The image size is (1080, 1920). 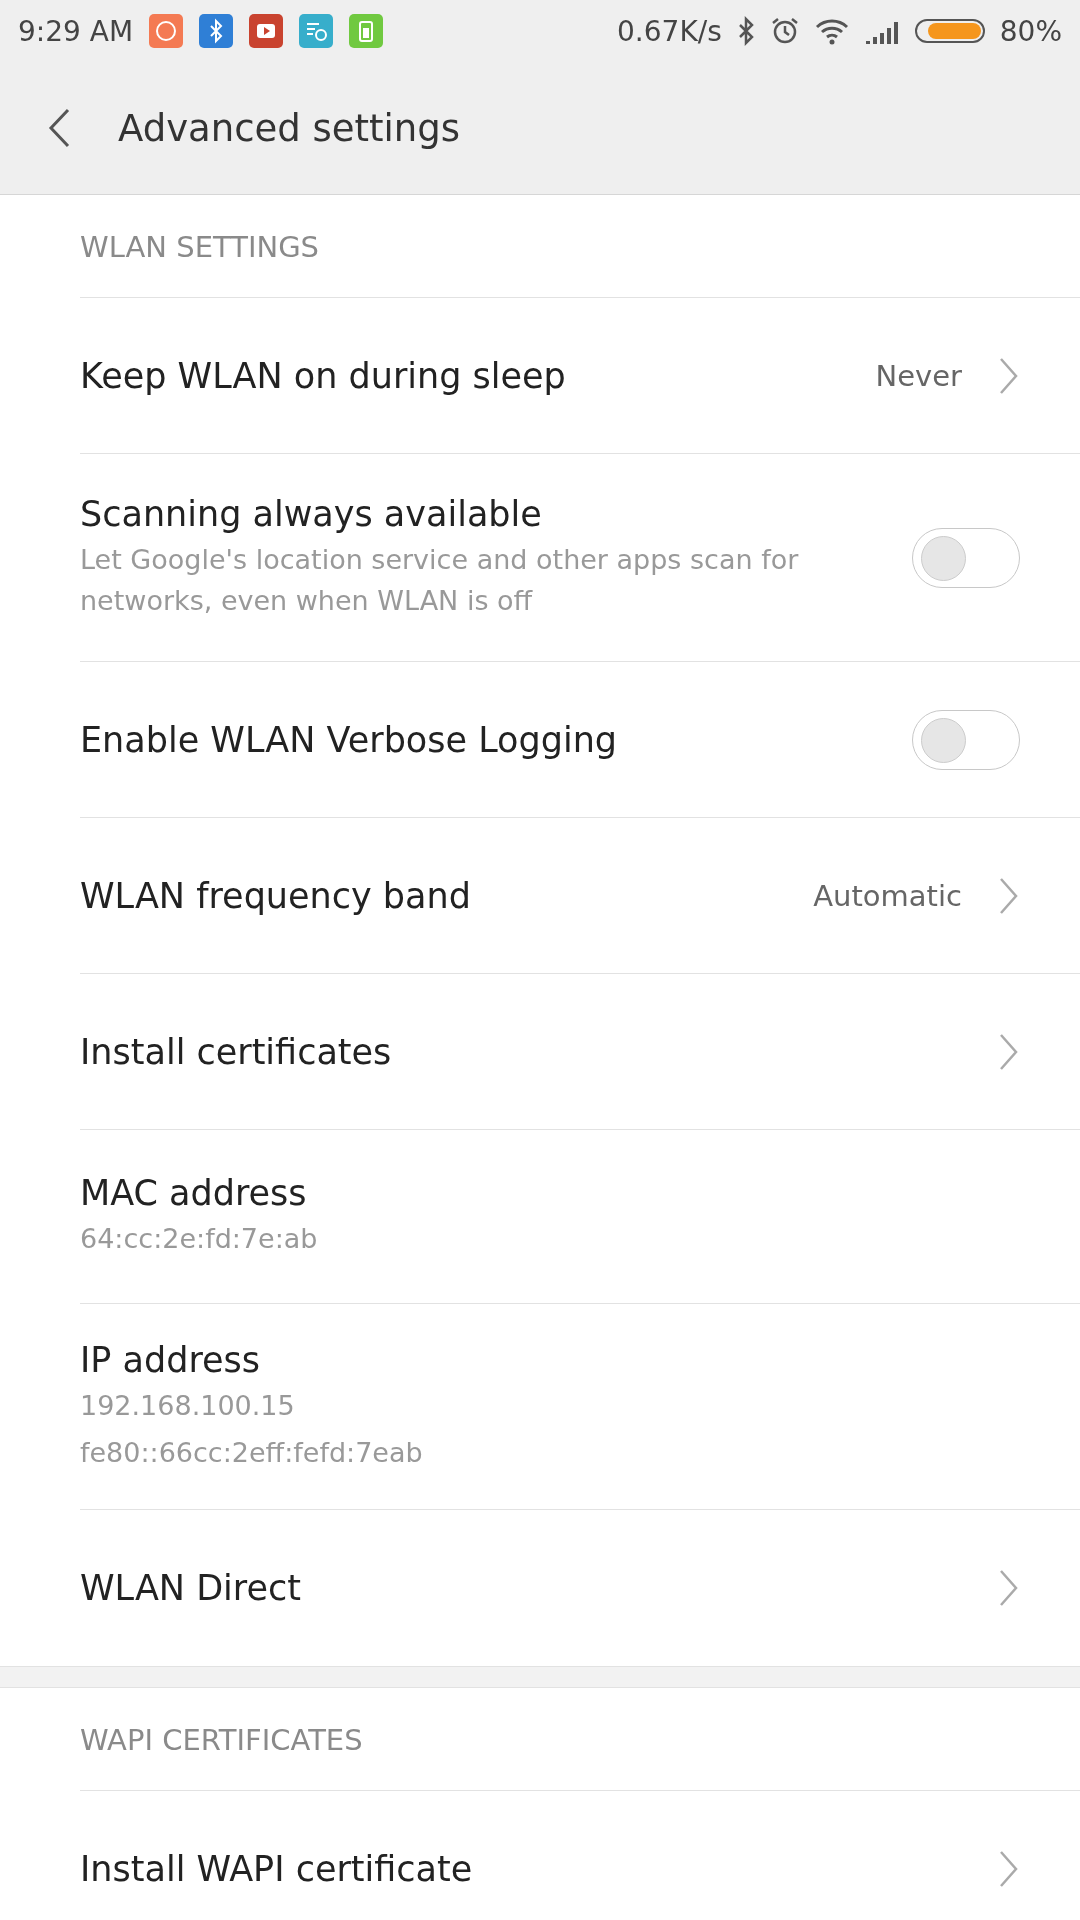 I want to click on setting-title: Enable WLAN Verbose Logging, so click(x=349, y=739).